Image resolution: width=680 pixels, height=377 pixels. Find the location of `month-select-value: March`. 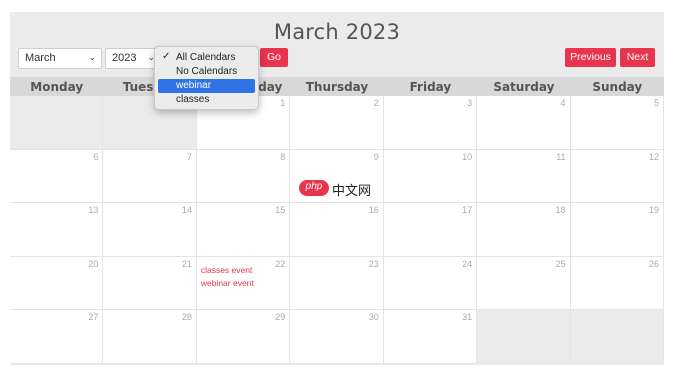

month-select-value: March is located at coordinates (40, 58).